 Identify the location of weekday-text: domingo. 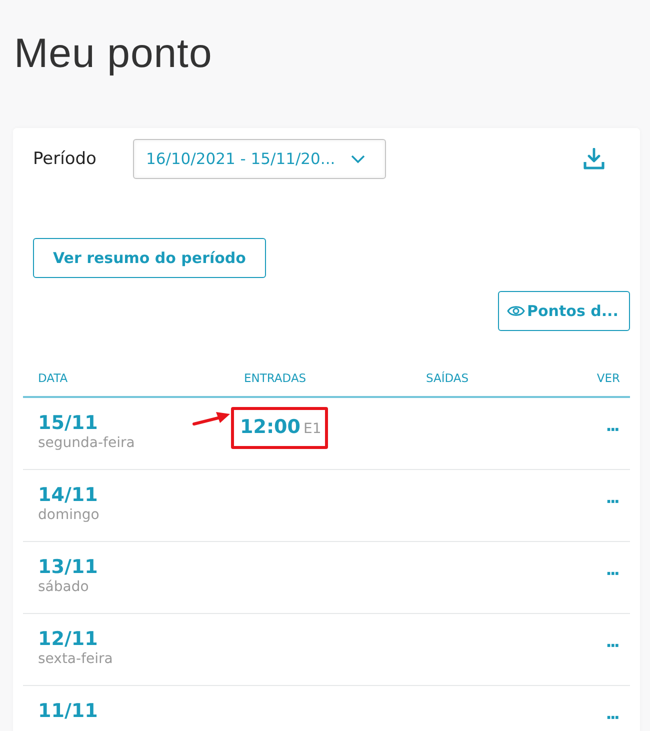
(69, 515).